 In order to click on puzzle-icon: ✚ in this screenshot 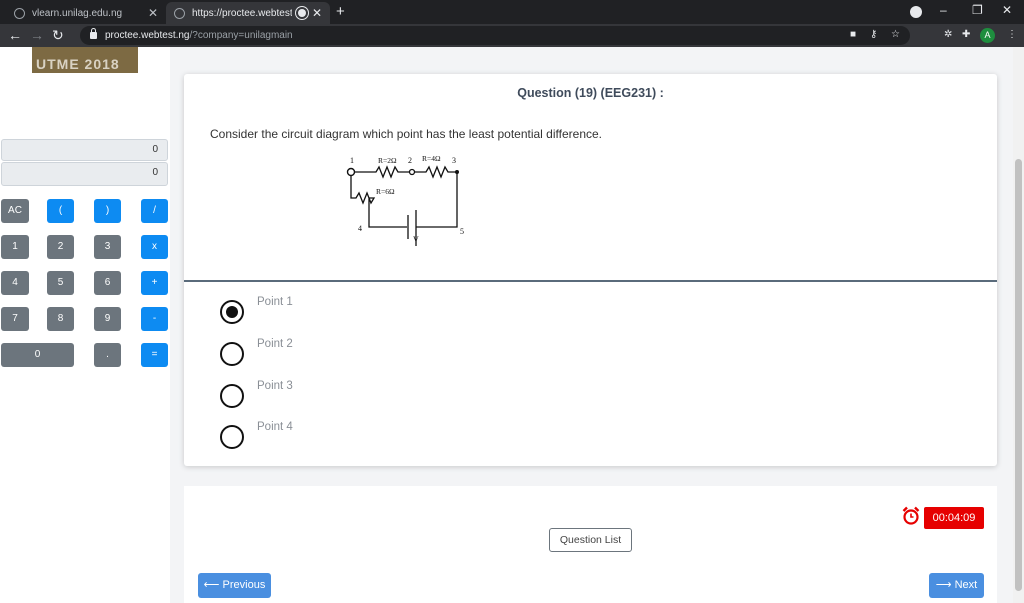, I will do `click(966, 34)`.